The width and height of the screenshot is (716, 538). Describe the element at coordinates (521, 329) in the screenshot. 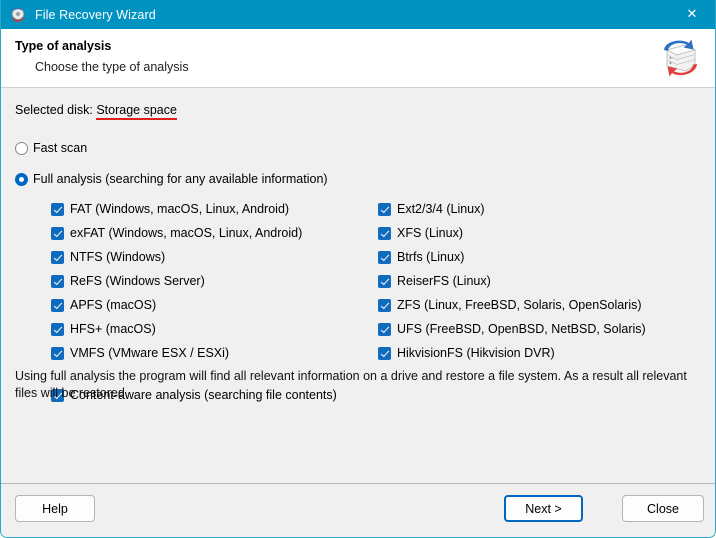

I see `checkbox-ufs-label: UFS (FreeBSD, OpenBSD, NetBSD, Solaris)` at that location.